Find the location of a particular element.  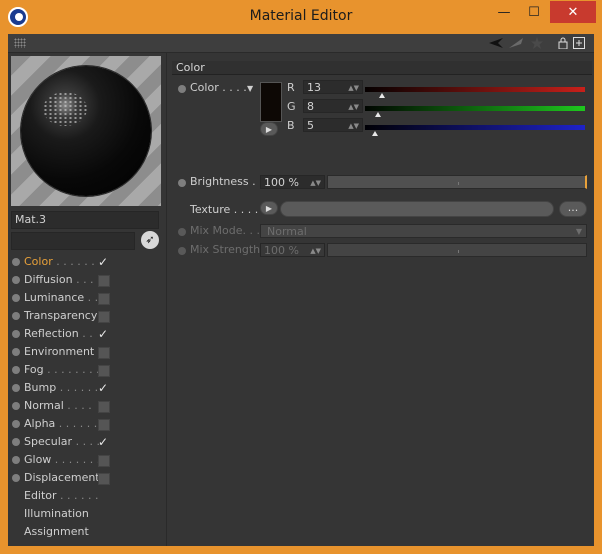

channel-item-bump: Bump . . . . . . ✓ is located at coordinates (87, 388).